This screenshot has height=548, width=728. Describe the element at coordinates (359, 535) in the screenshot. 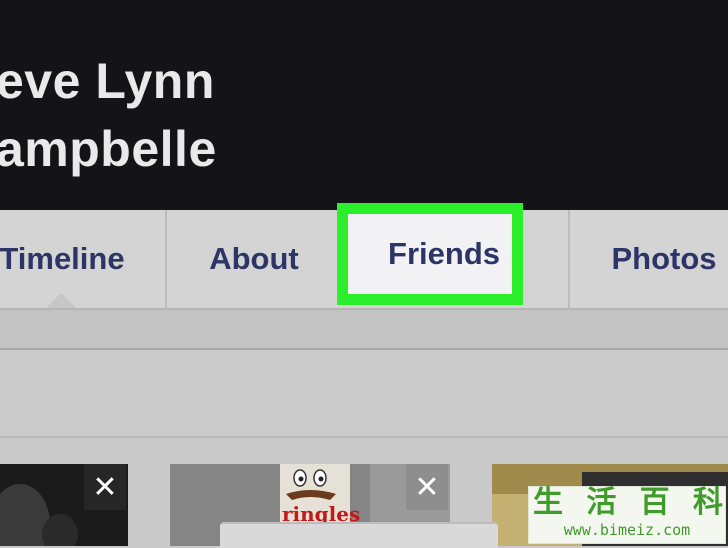

I see `bottom-panel-edge` at that location.